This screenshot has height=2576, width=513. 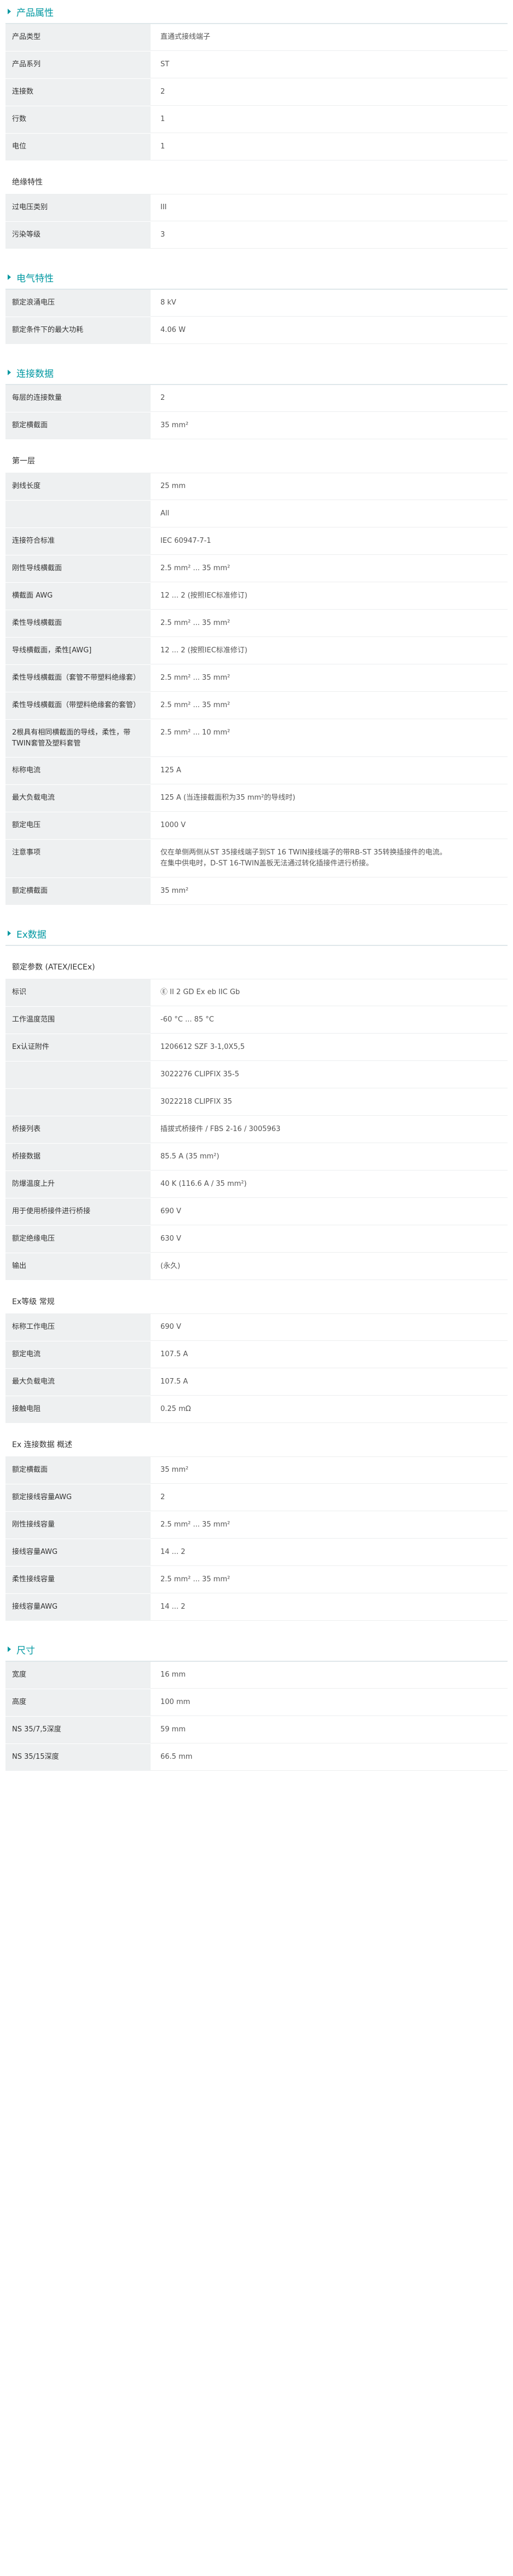 What do you see at coordinates (256, 1355) in the screenshot?
I see `spec-row: 额定电流 107.5 A` at bounding box center [256, 1355].